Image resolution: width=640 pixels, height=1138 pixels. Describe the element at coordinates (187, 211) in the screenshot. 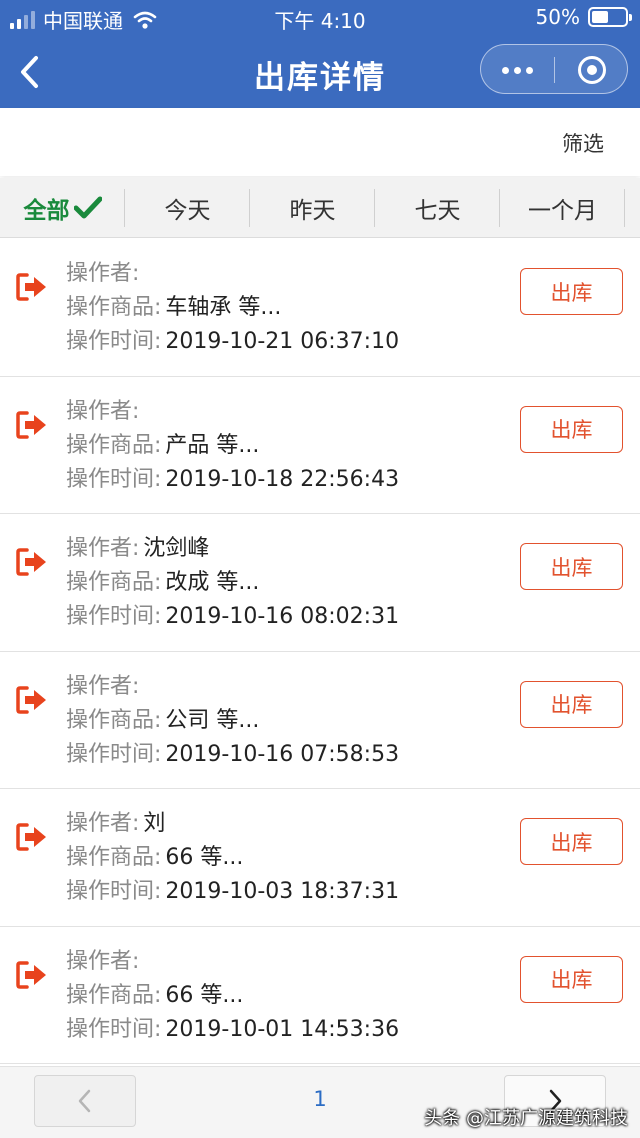

I see `tab-label: 今天` at that location.